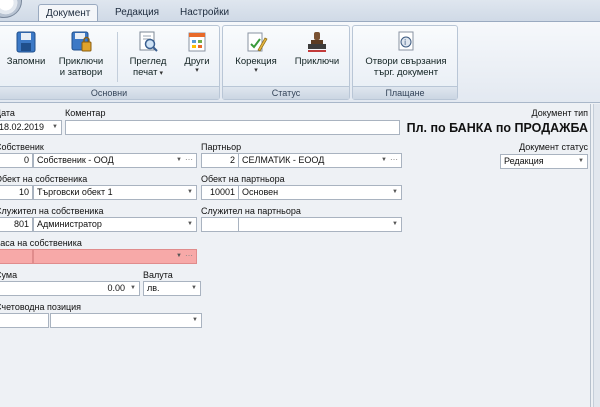 Image resolution: width=600 pixels, height=407 pixels. I want to click on correction-button: Корекция ▾, so click(256, 57).